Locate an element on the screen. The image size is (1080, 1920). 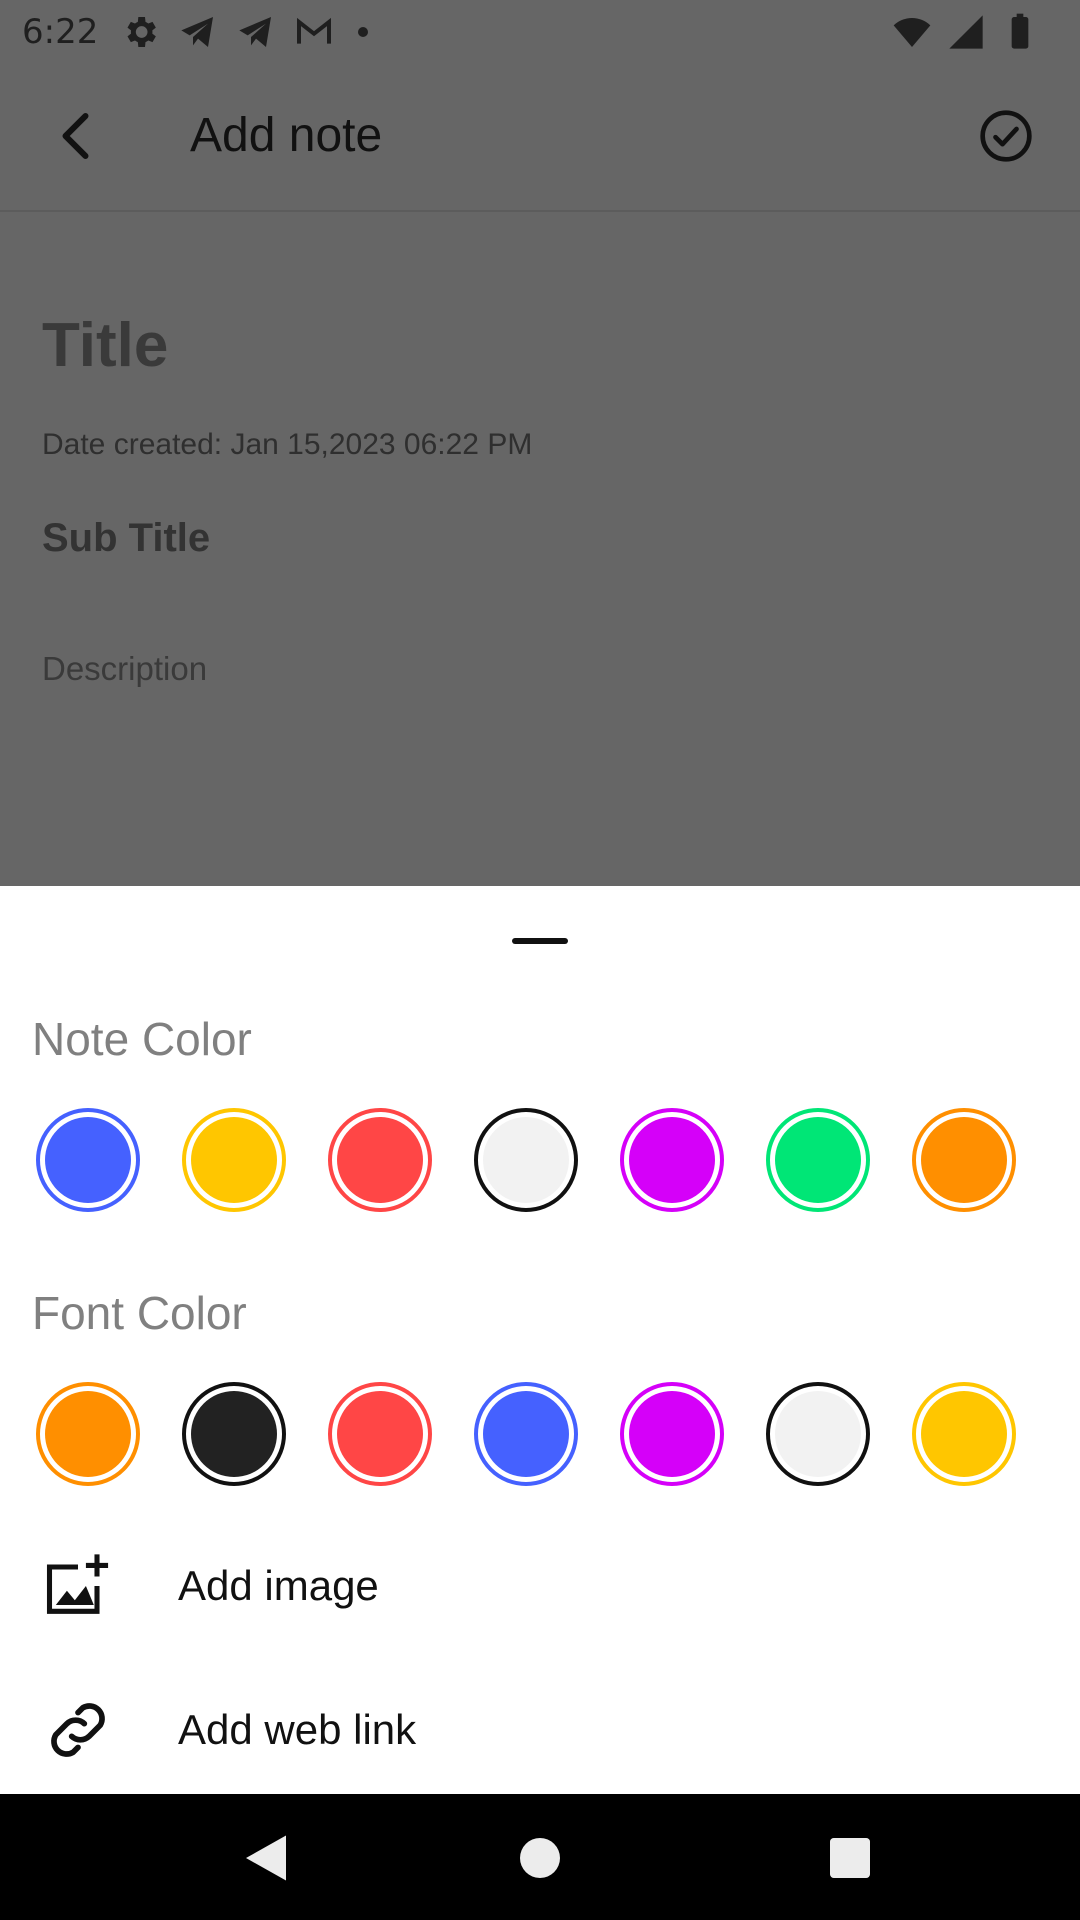
back-arrow-icon is located at coordinates (78, 136).